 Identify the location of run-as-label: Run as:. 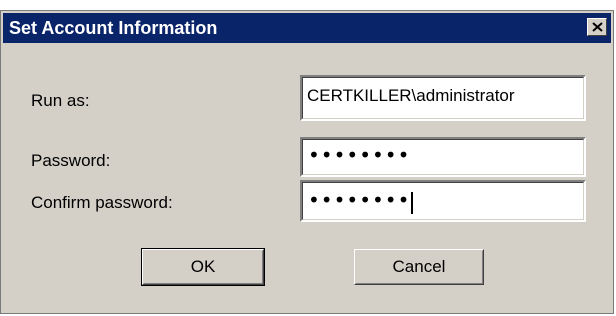
(60, 100).